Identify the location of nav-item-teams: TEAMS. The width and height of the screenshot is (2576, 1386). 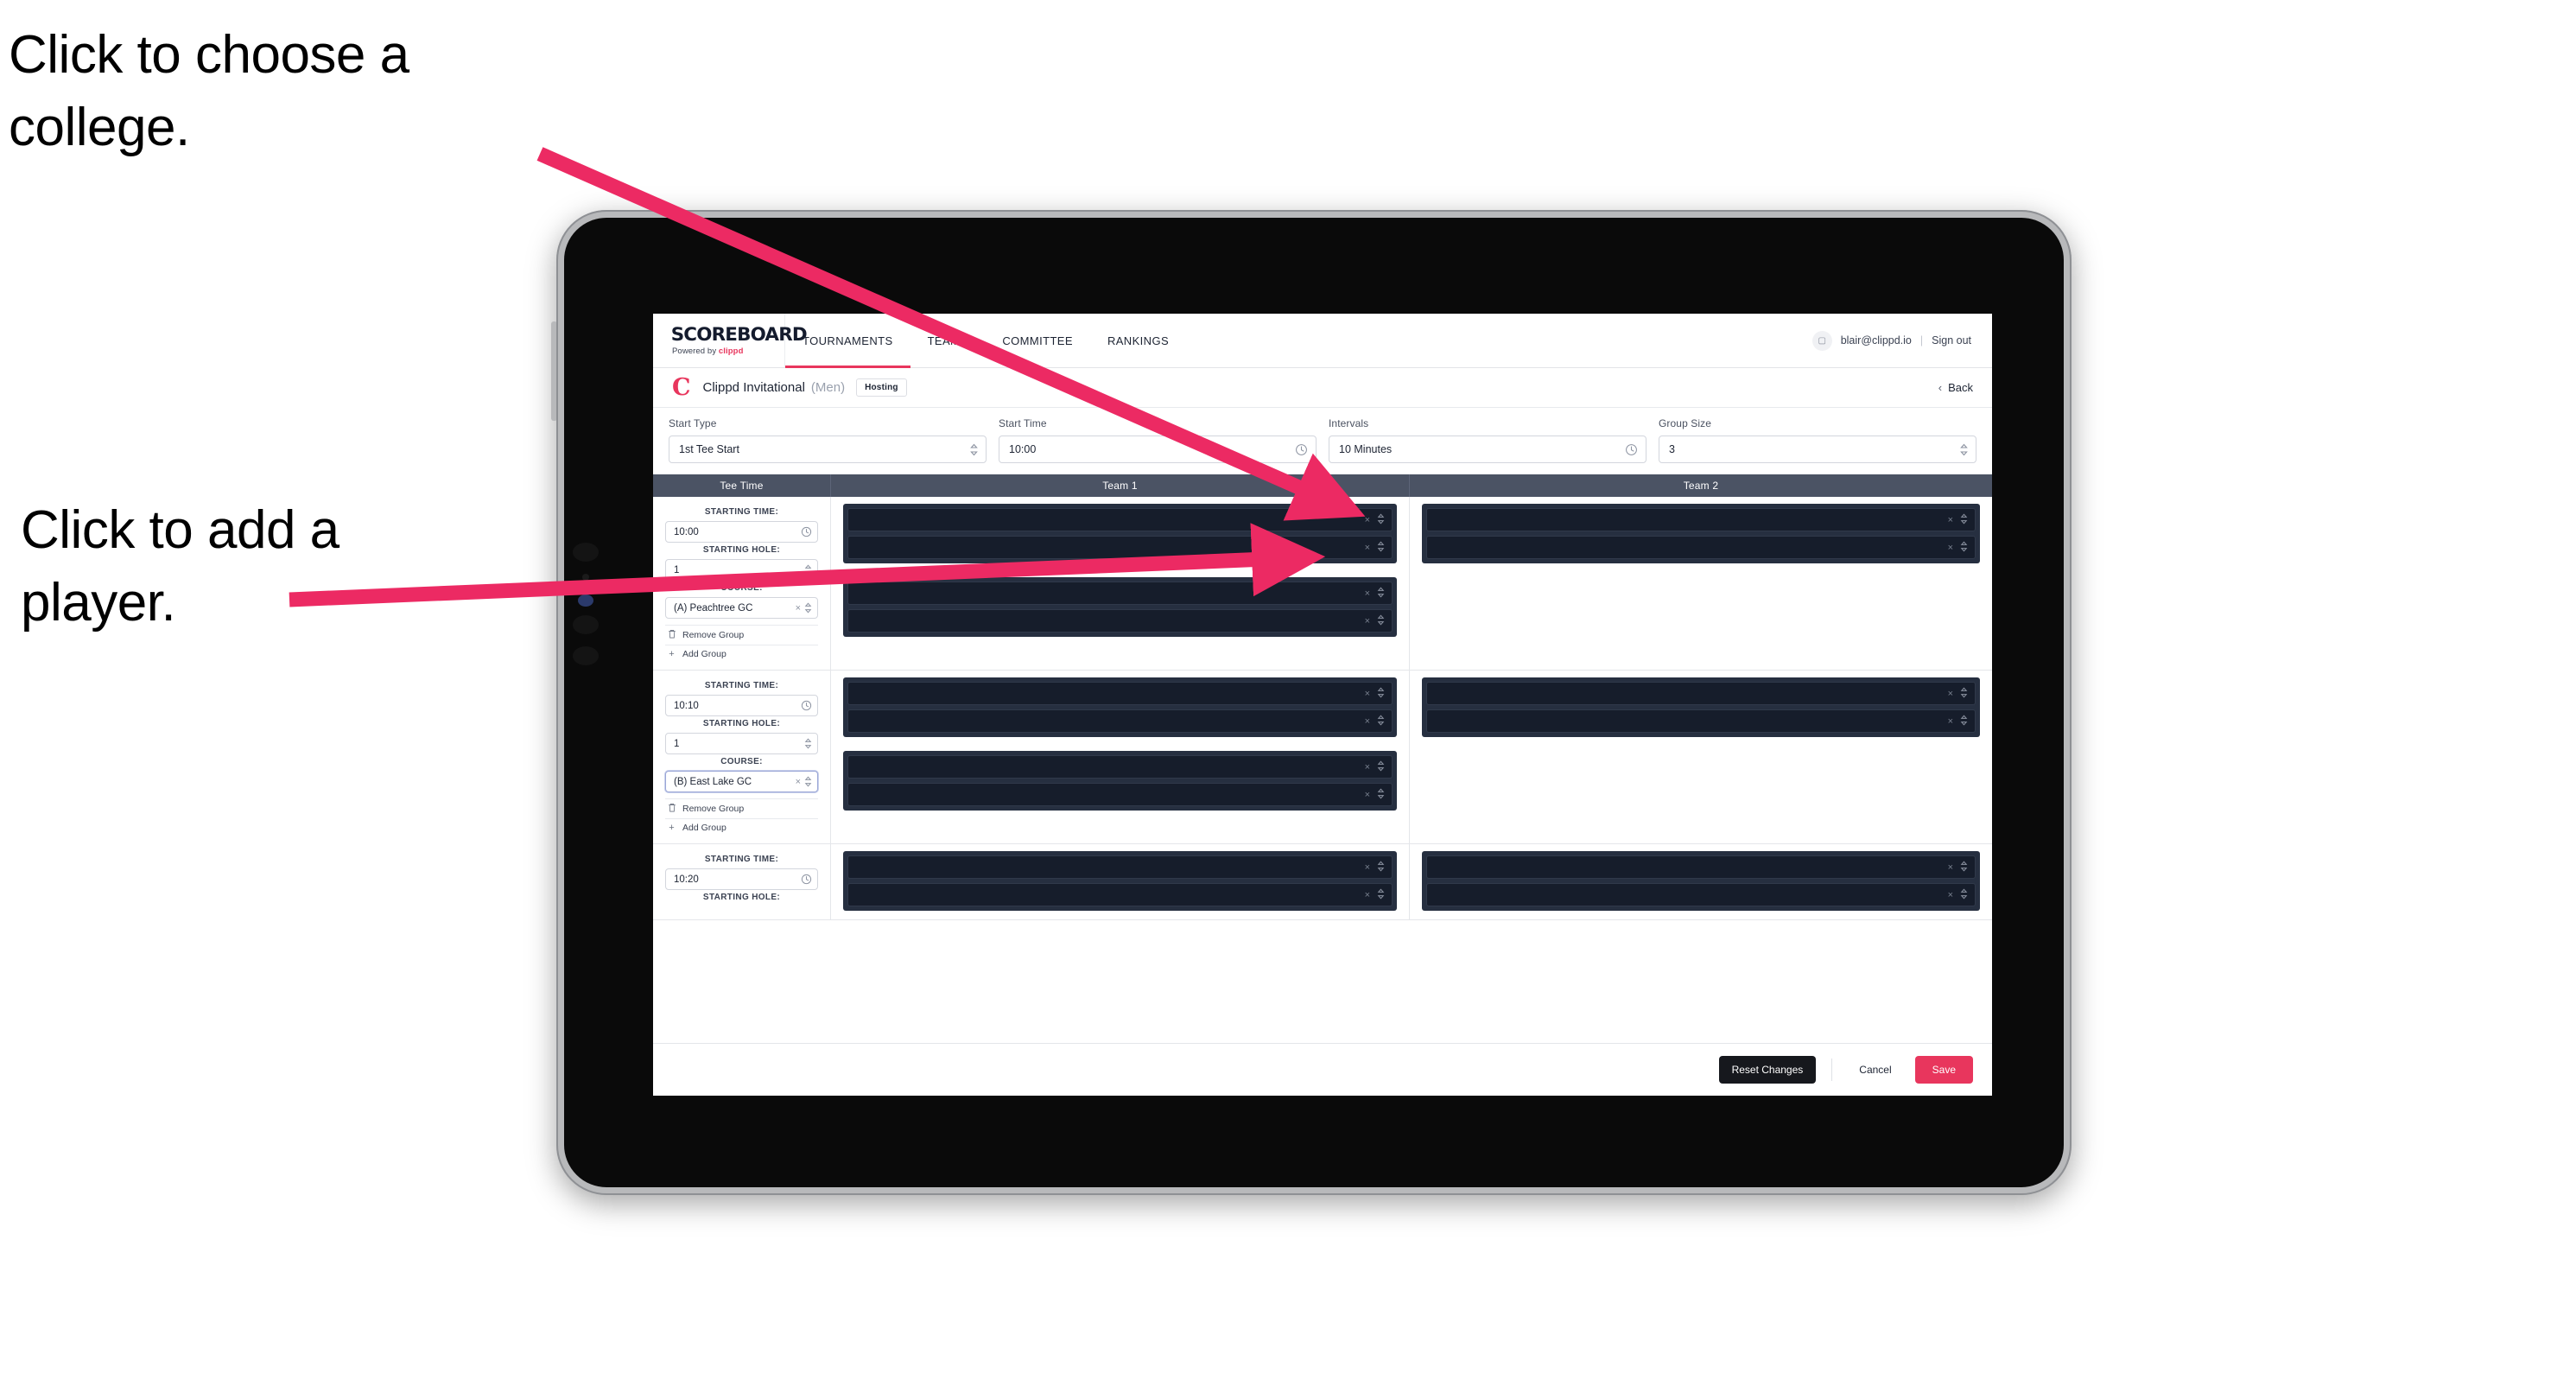
(948, 340).